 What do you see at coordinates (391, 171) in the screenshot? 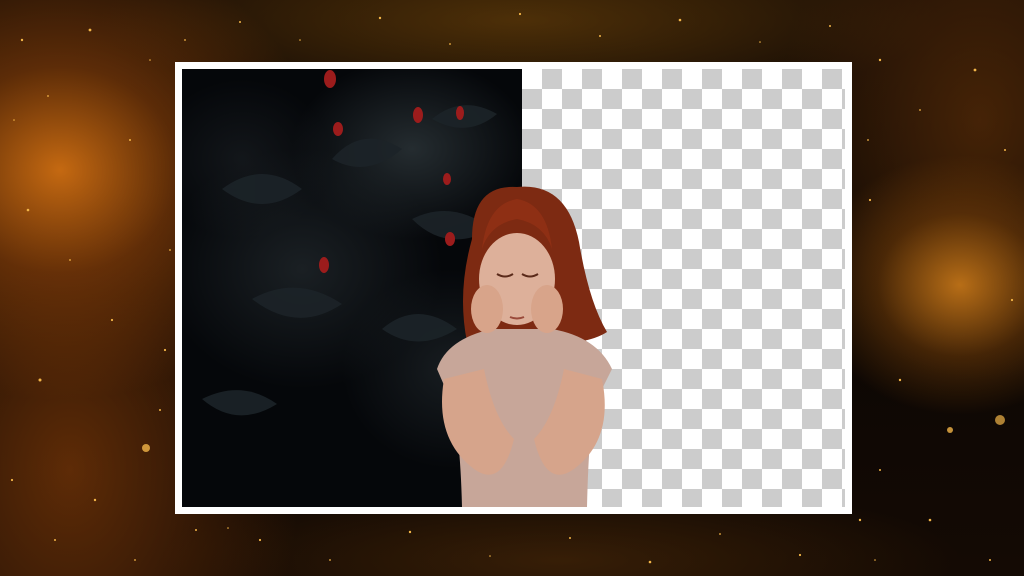
I see `red-flower-buds` at bounding box center [391, 171].